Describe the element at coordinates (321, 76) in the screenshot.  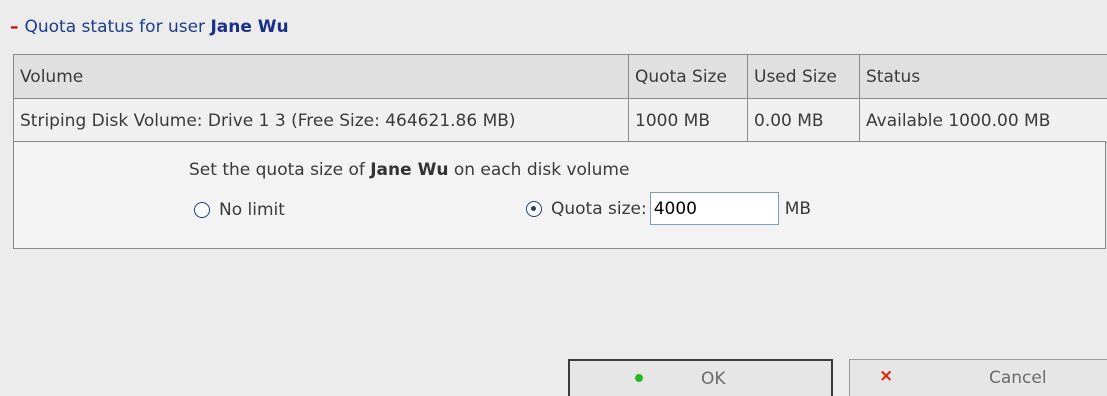
I see `column-header-volume: Volume` at that location.